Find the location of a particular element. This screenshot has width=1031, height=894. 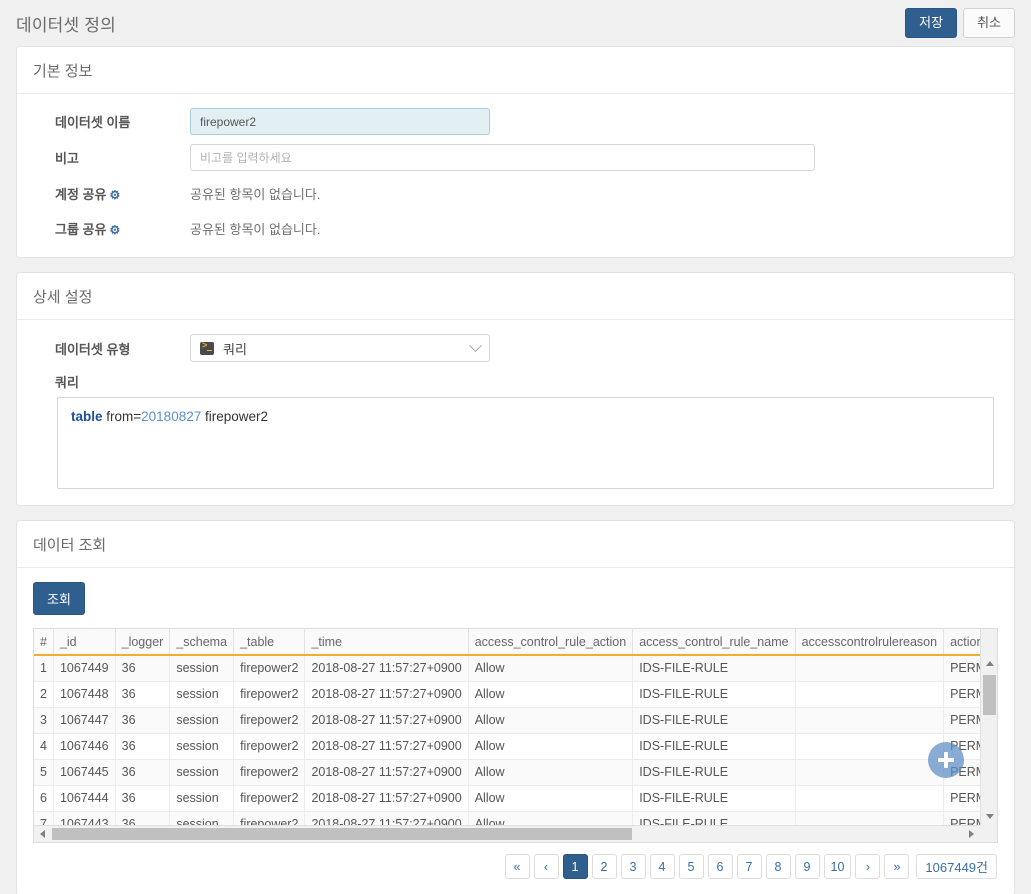

column-header-_time: _time is located at coordinates (386, 642).